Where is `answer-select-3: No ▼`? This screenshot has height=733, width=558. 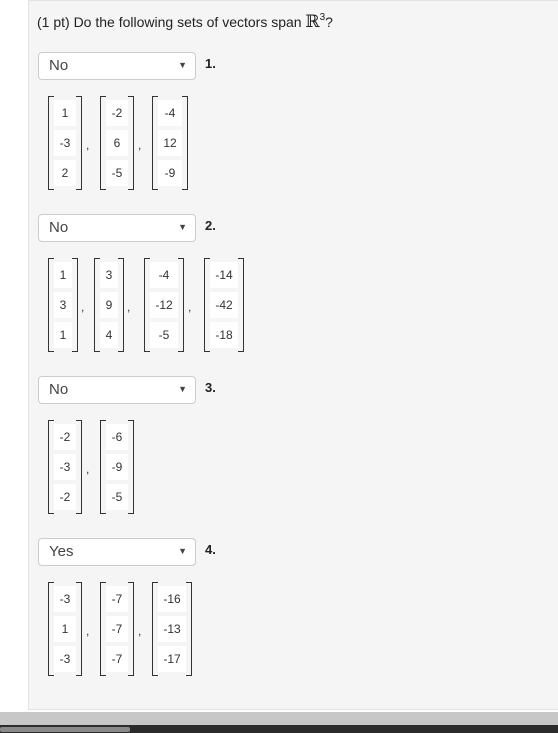 answer-select-3: No ▼ is located at coordinates (117, 390).